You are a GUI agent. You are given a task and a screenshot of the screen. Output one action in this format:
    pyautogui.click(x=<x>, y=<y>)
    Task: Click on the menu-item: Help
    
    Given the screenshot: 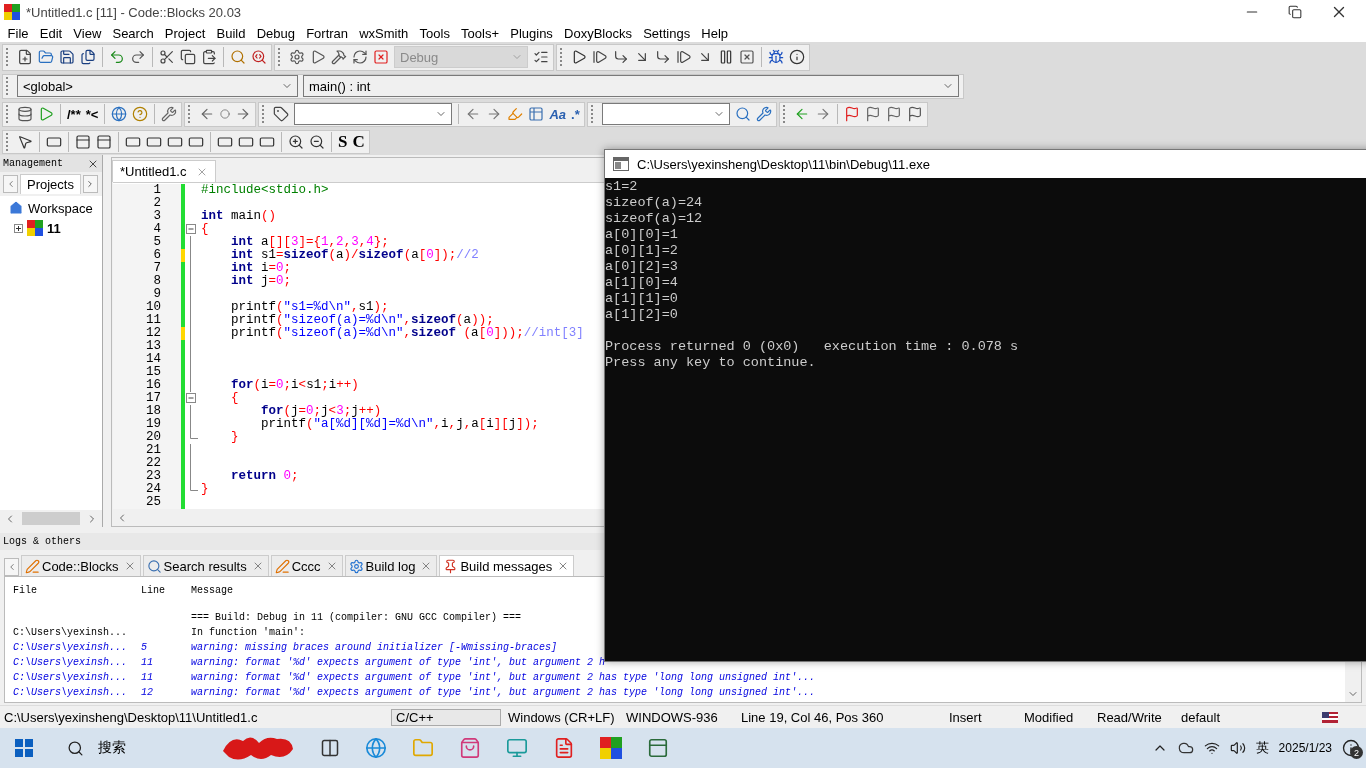 What is the action you would take?
    pyautogui.click(x=714, y=33)
    